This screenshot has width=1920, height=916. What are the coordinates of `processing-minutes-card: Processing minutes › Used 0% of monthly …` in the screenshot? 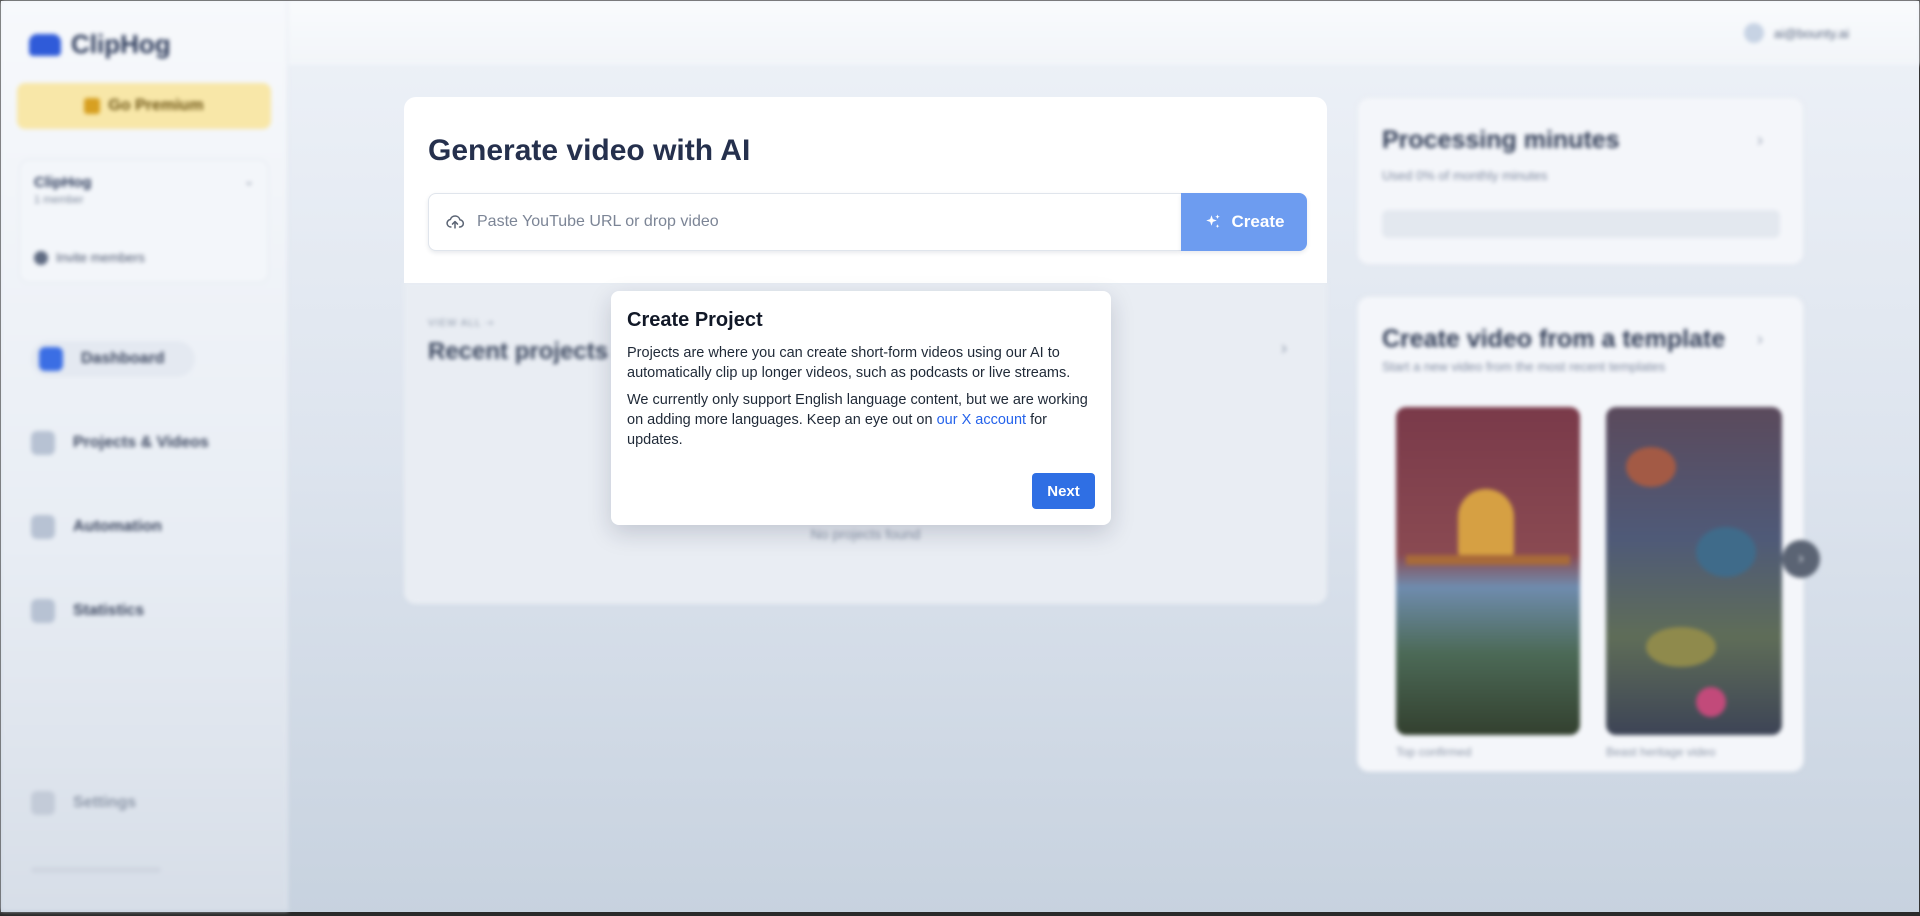 It's located at (1580, 181).